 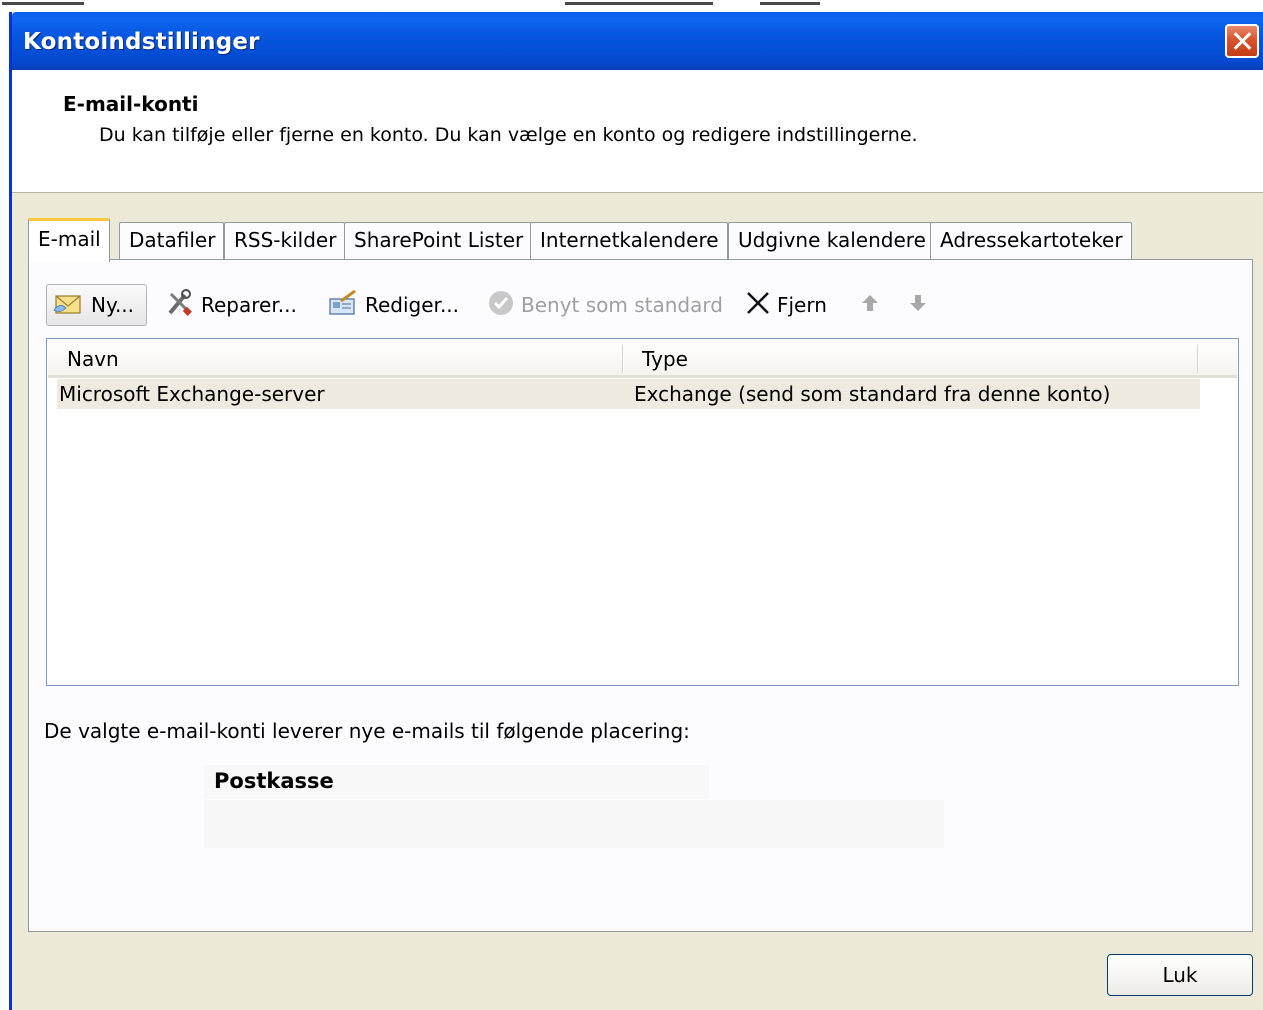 I want to click on background-strip, so click(x=631, y=6).